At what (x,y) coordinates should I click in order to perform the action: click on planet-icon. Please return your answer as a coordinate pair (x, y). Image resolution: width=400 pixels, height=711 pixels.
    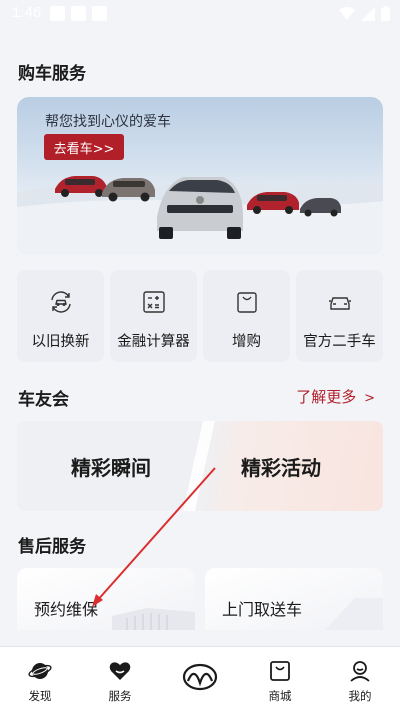
    Looking at the image, I should click on (40, 671).